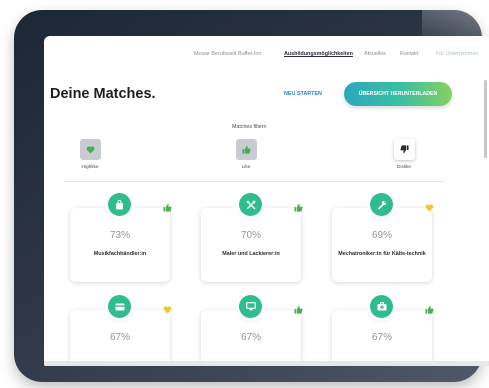 This screenshot has height=388, width=489. I want to click on nav-item-messe: Messe Berufswelt Buffet-Inn, so click(227, 54).